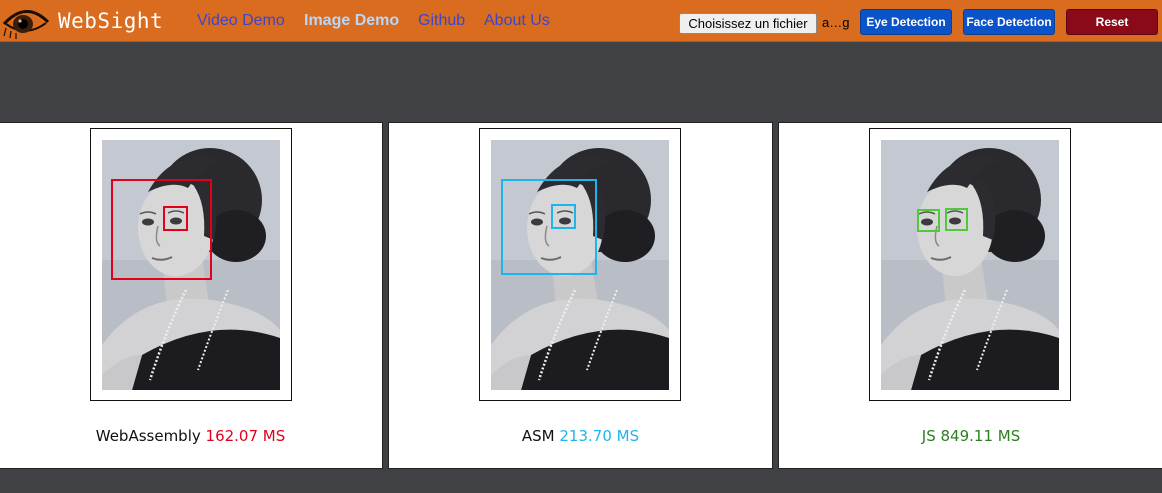 The image size is (1162, 493). I want to click on timing-caption: JS 849.11 MS, so click(970, 436).